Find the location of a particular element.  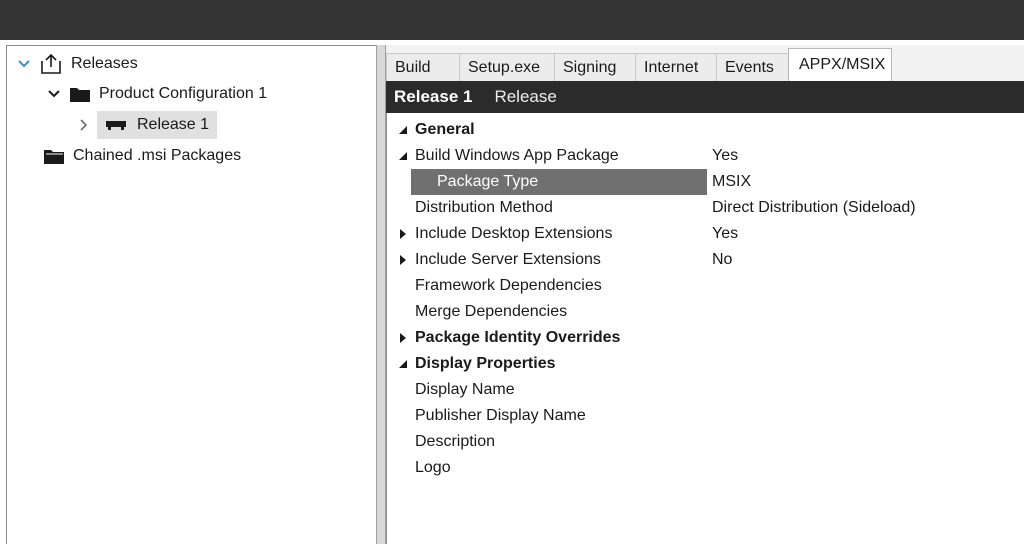

property-name: Package Identity Overrides is located at coordinates (518, 337).